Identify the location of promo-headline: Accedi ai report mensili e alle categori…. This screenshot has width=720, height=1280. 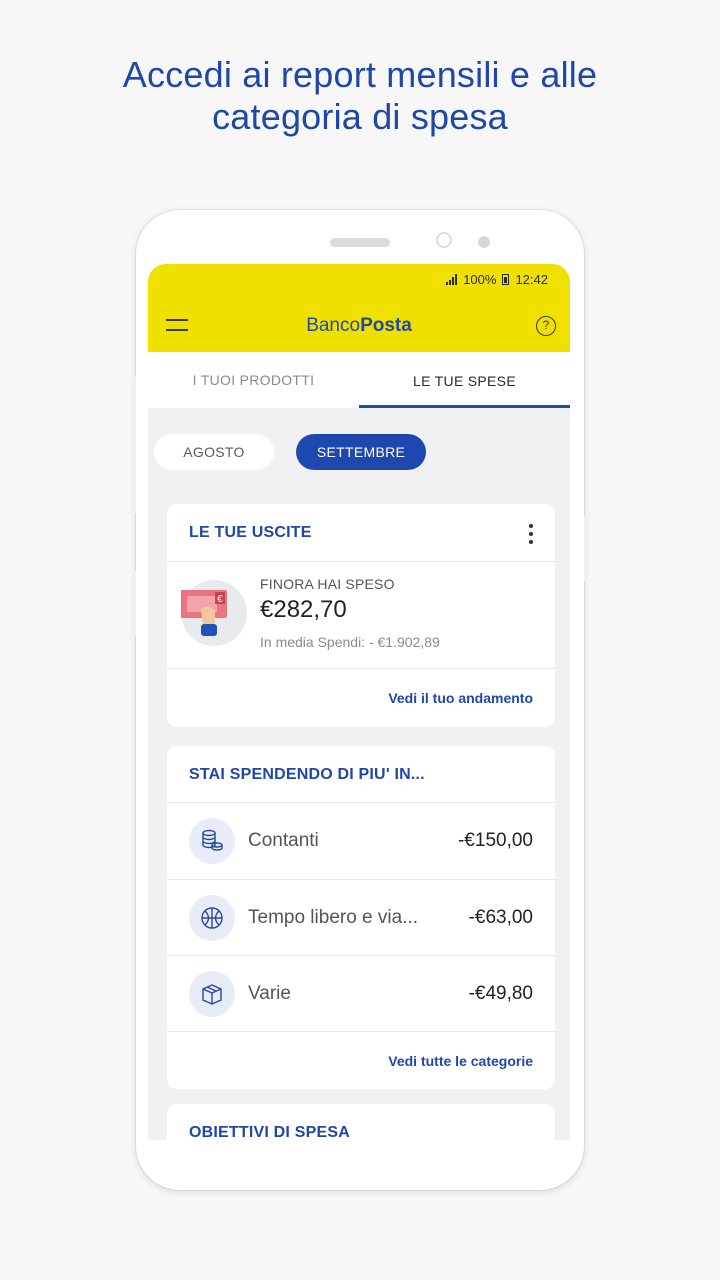
(360, 96).